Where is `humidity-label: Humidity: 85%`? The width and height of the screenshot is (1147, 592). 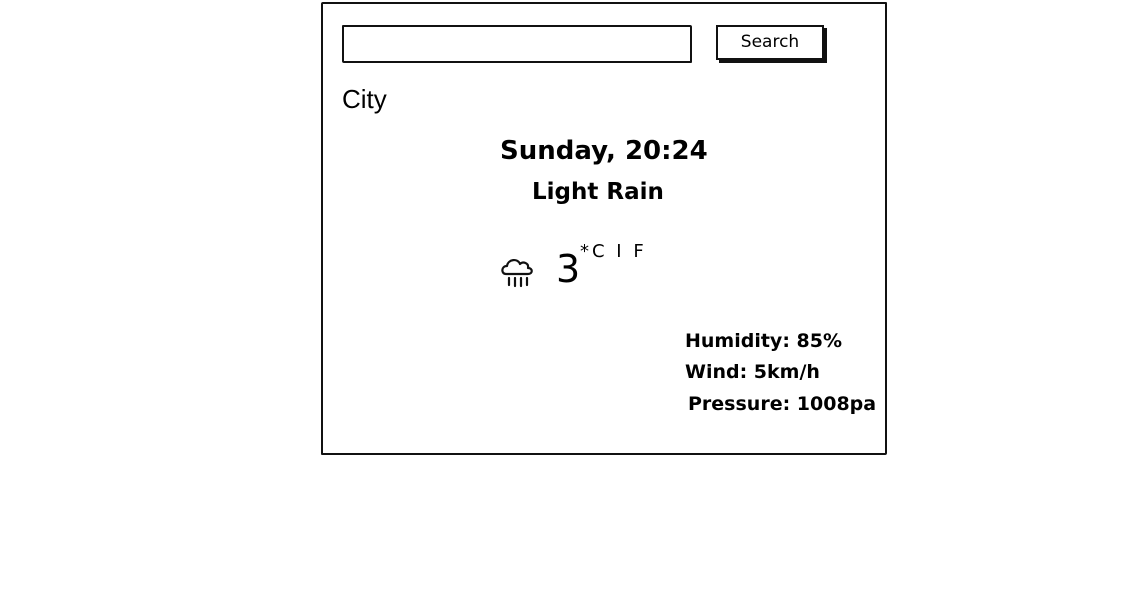 humidity-label: Humidity: 85% is located at coordinates (764, 341).